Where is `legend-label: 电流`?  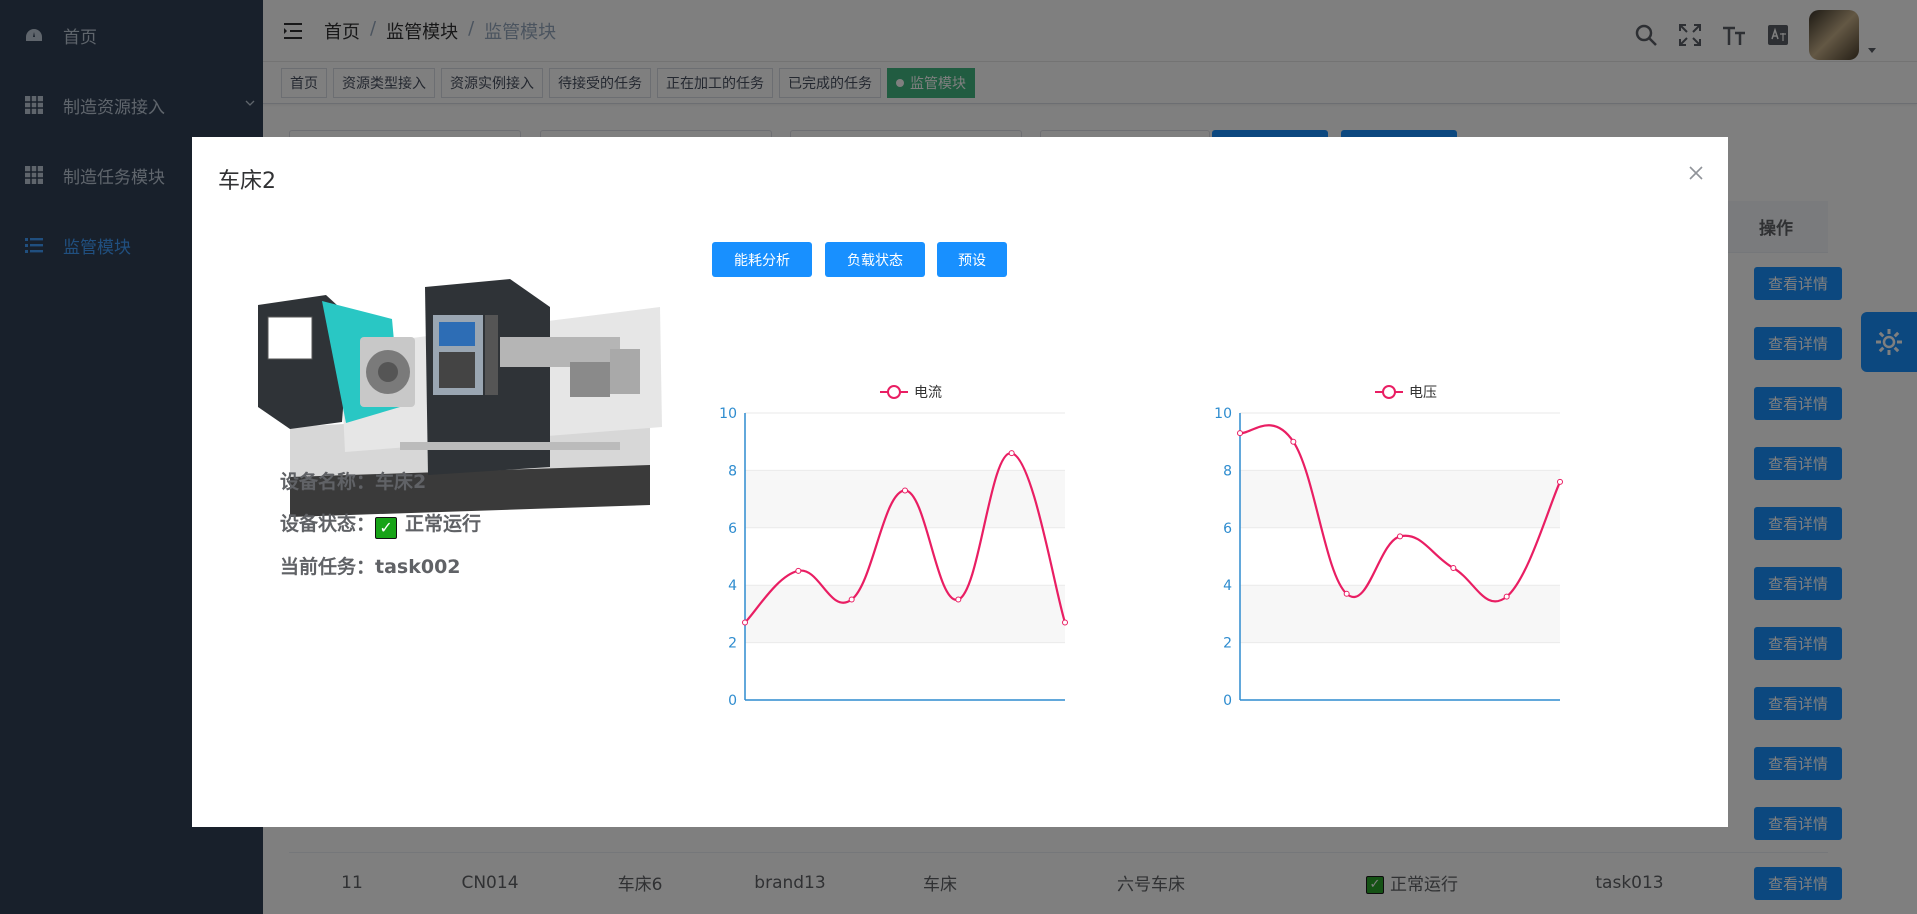 legend-label: 电流 is located at coordinates (928, 393).